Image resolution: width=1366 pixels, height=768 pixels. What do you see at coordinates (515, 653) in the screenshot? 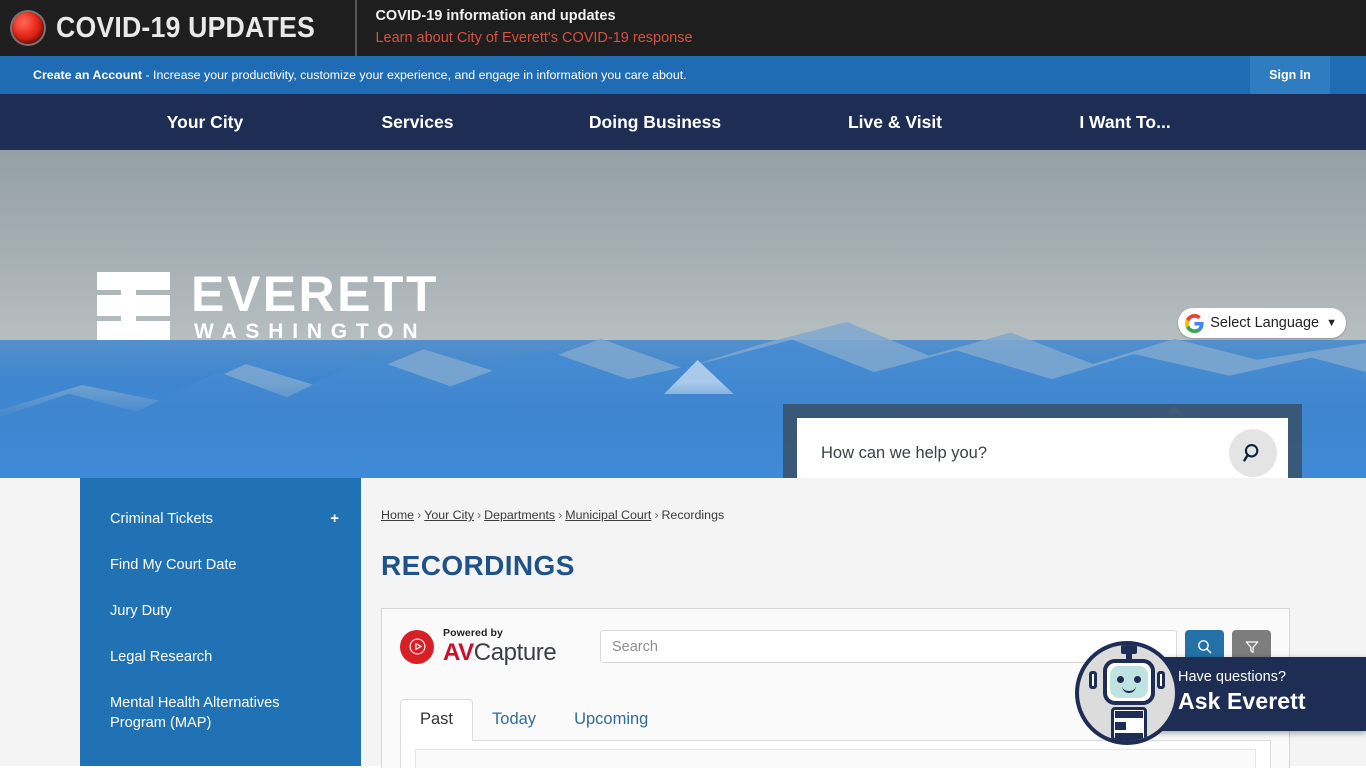
I see `avcapture-brand-capture: Capture` at bounding box center [515, 653].